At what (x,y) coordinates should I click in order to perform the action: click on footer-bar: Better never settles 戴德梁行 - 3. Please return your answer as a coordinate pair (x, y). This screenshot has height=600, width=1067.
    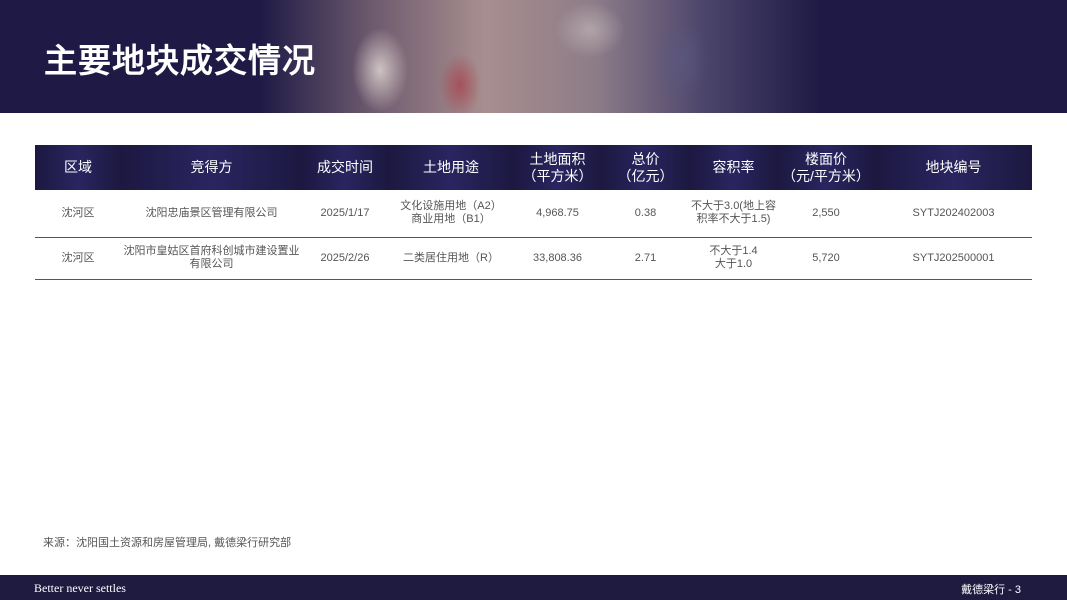
    Looking at the image, I should click on (533, 587).